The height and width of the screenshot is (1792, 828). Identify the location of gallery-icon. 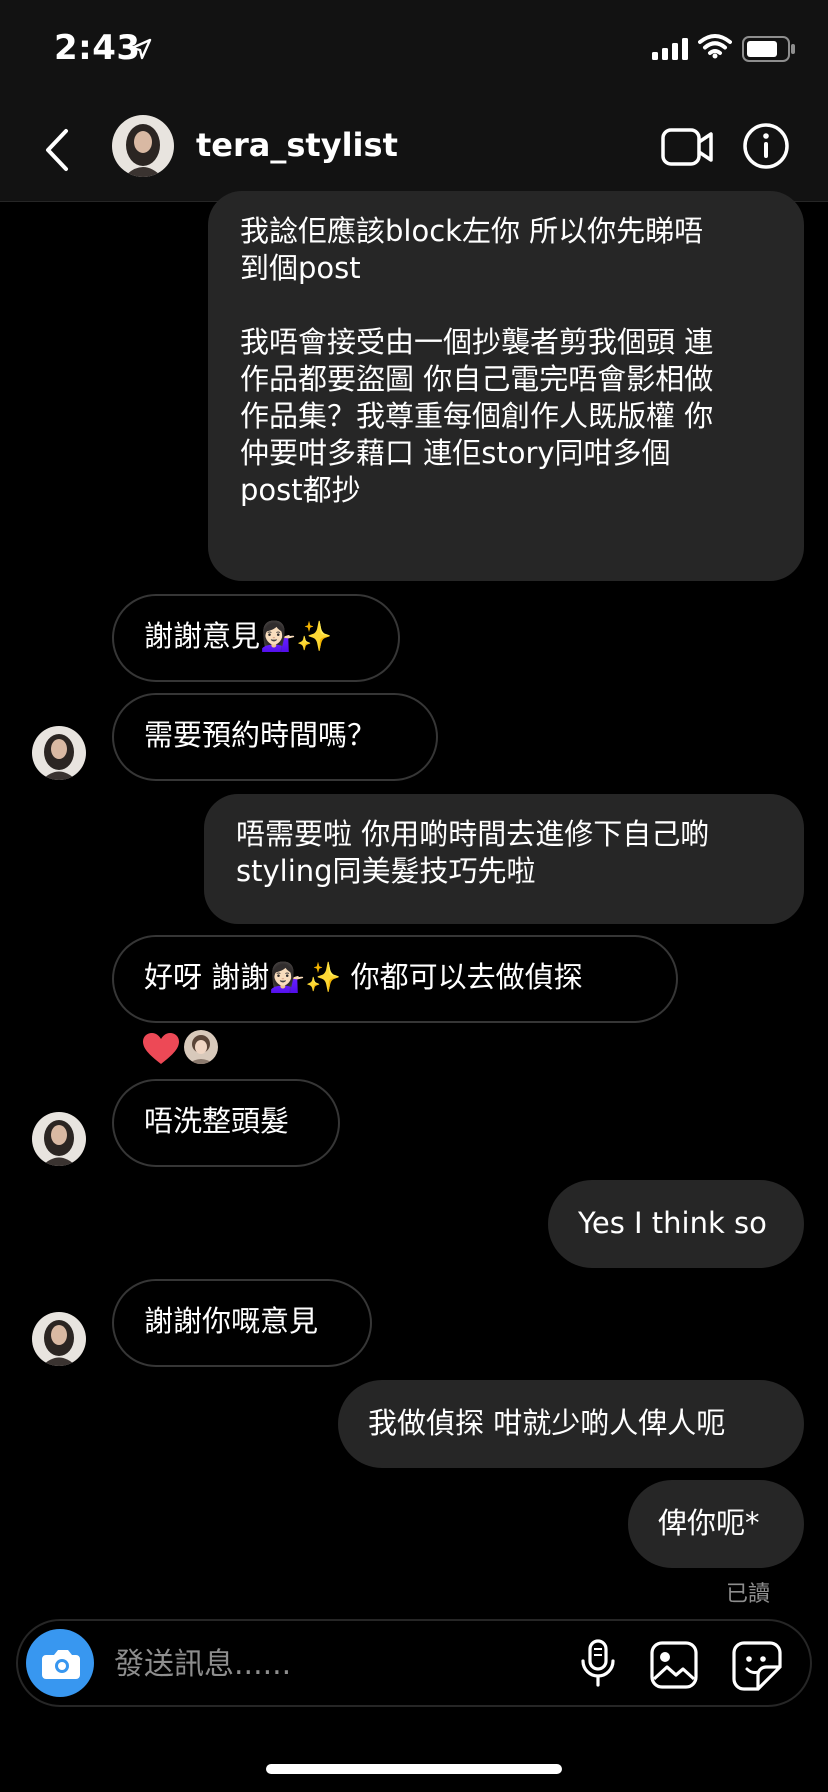
(674, 1665).